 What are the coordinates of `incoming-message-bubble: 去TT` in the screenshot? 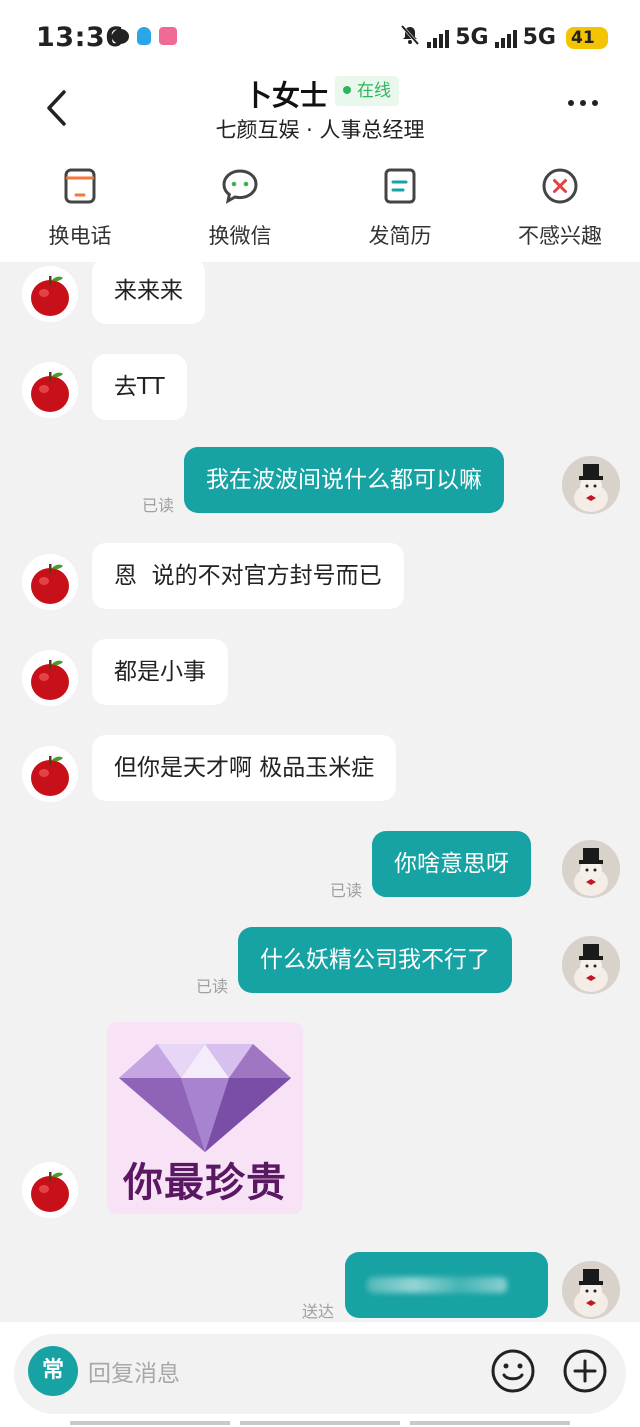 It's located at (139, 387).